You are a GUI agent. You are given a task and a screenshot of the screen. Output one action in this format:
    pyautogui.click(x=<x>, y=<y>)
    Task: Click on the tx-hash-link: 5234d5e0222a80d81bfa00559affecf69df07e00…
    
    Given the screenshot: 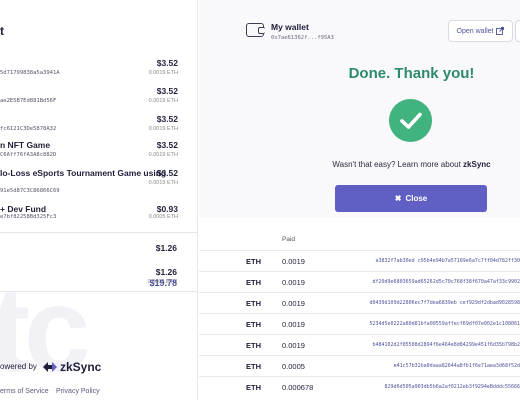 What is the action you would take?
    pyautogui.click(x=439, y=324)
    